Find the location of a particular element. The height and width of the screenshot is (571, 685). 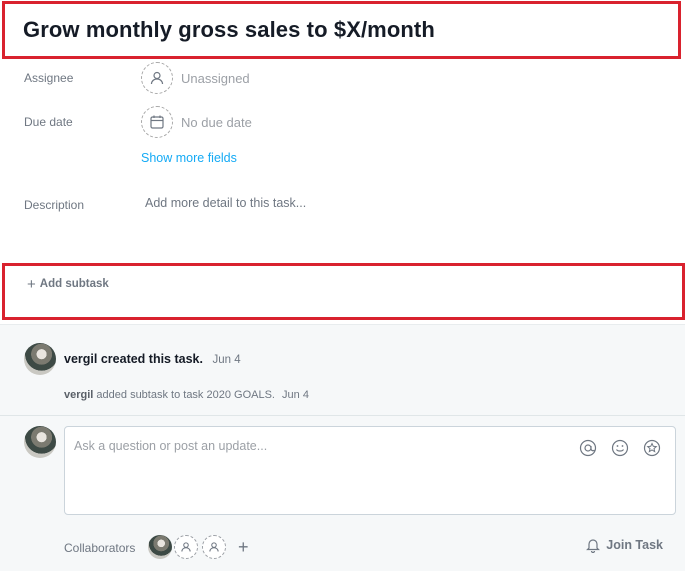

description-label: Description is located at coordinates (54, 205).